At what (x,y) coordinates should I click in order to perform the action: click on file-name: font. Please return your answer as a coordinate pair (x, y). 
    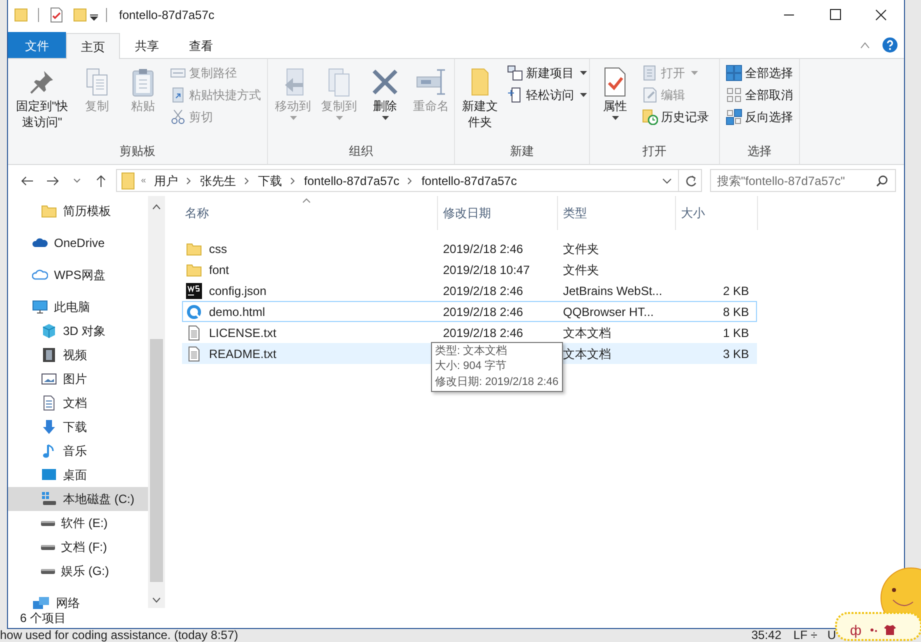
    Looking at the image, I should click on (219, 270).